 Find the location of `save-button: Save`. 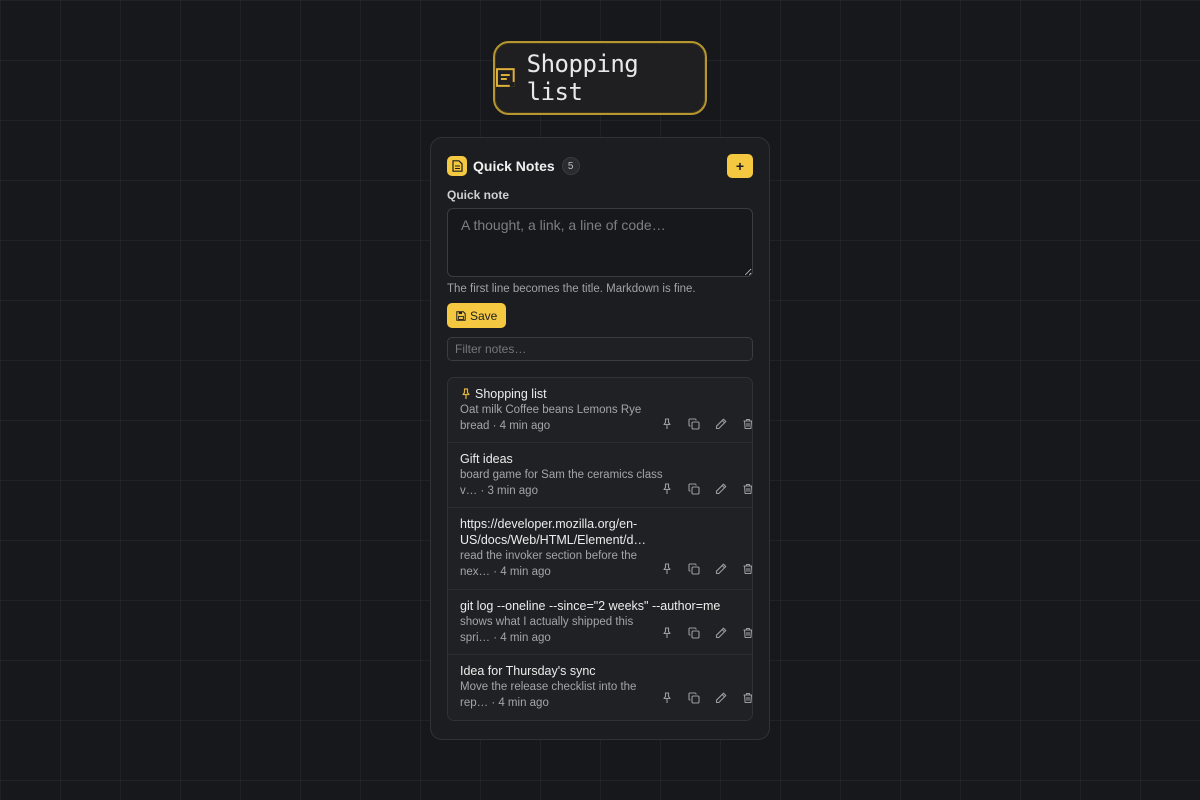

save-button: Save is located at coordinates (477, 315).